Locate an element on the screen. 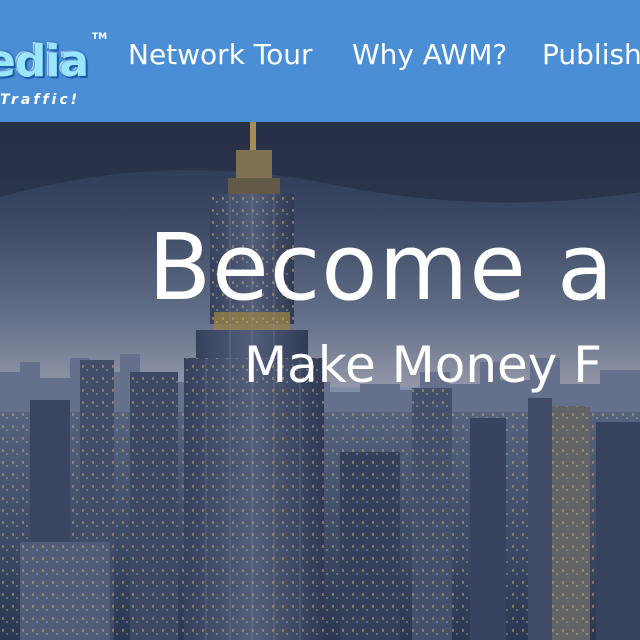  logo-wordmark: edia is located at coordinates (44, 61).